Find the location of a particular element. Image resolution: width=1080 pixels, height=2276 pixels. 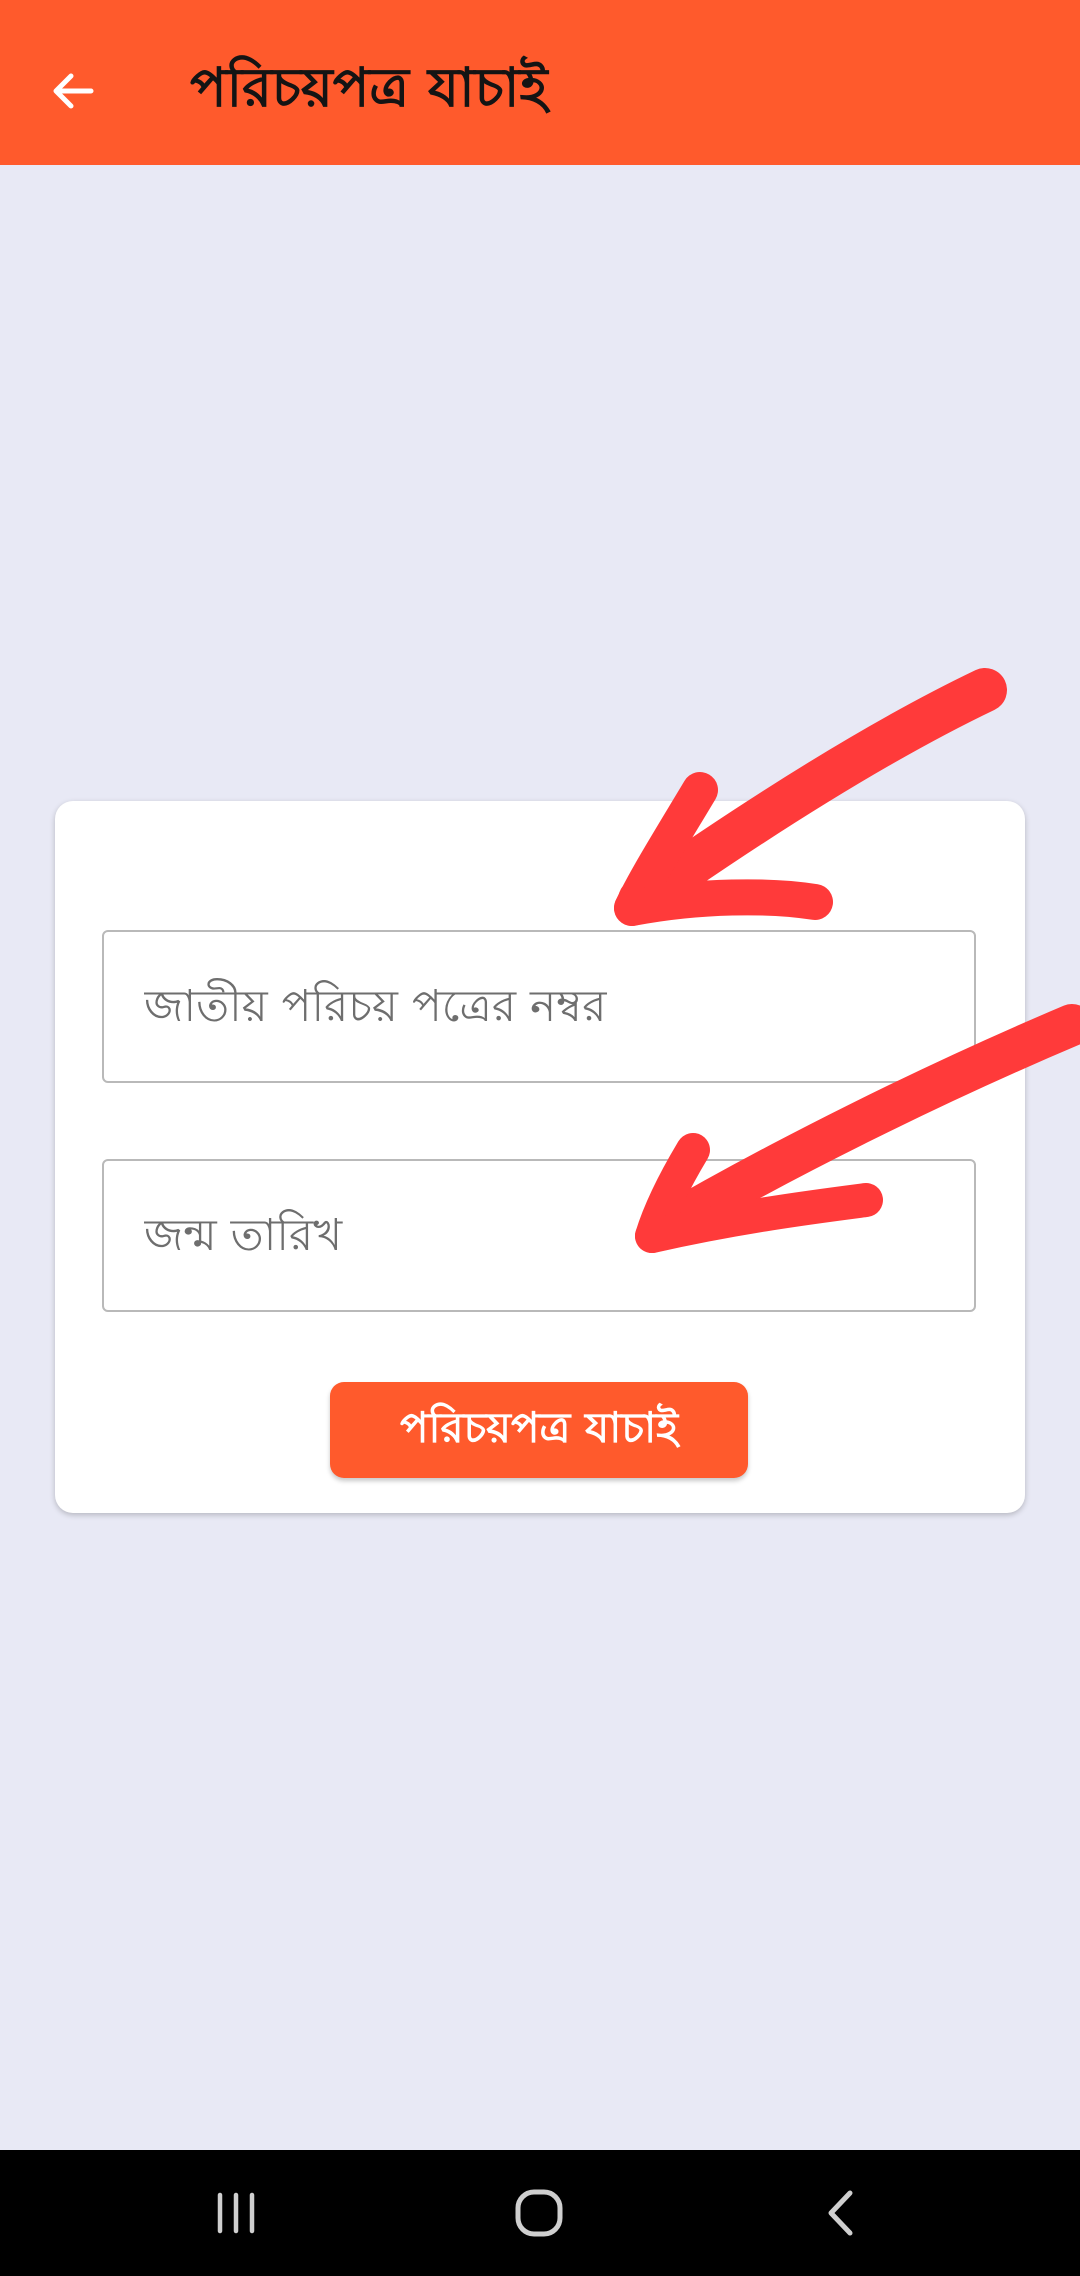

home-icon is located at coordinates (539, 2213).